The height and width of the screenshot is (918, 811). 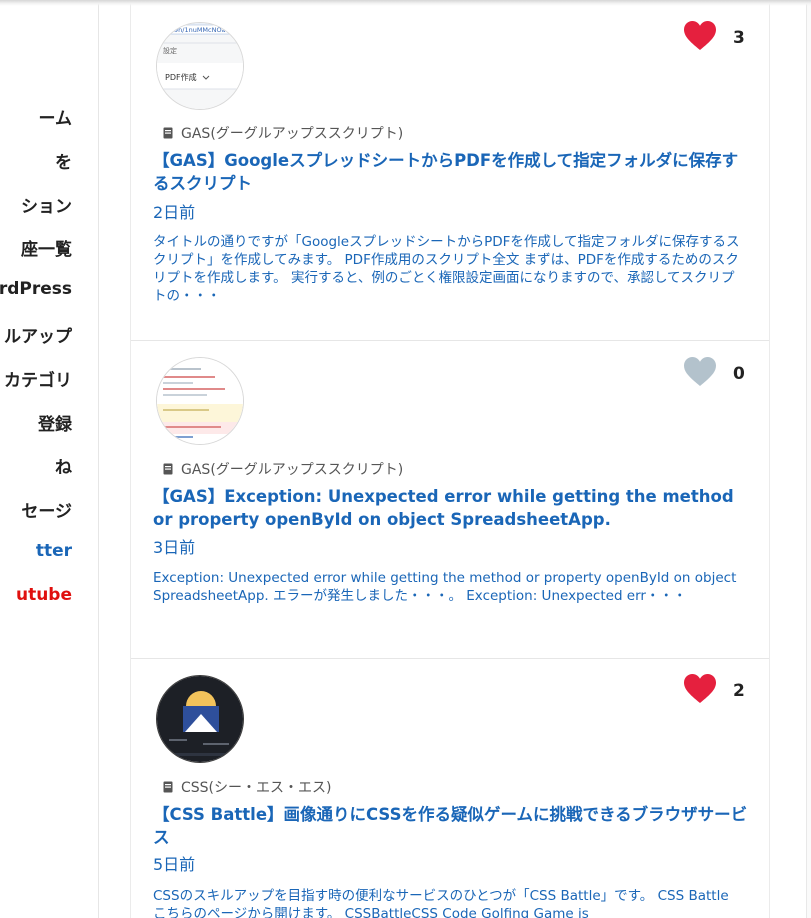 I want to click on error-log-screenshot-icon, so click(x=200, y=401).